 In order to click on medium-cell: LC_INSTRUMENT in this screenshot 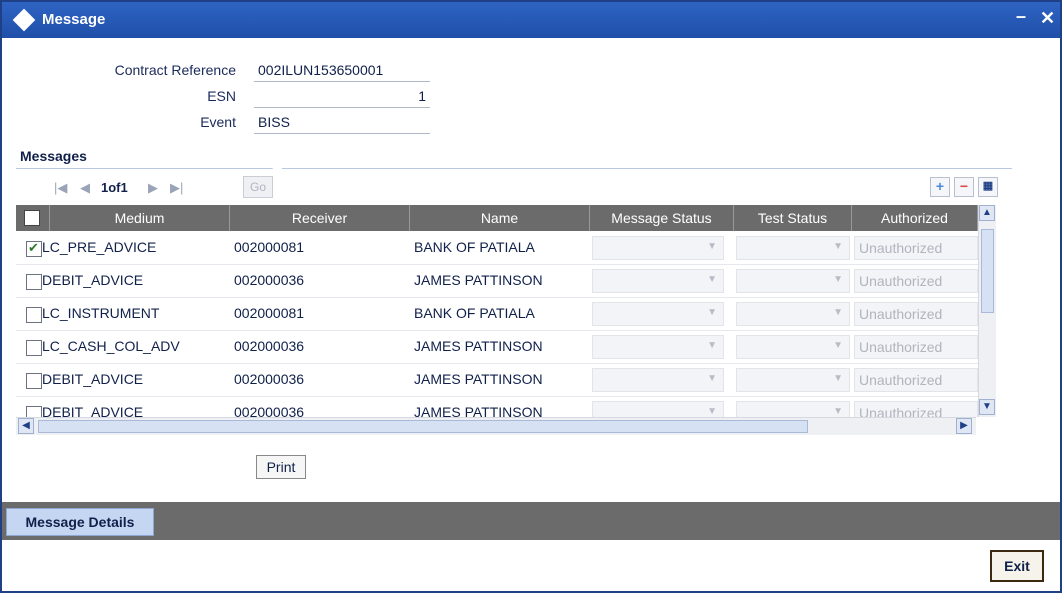, I will do `click(101, 313)`.